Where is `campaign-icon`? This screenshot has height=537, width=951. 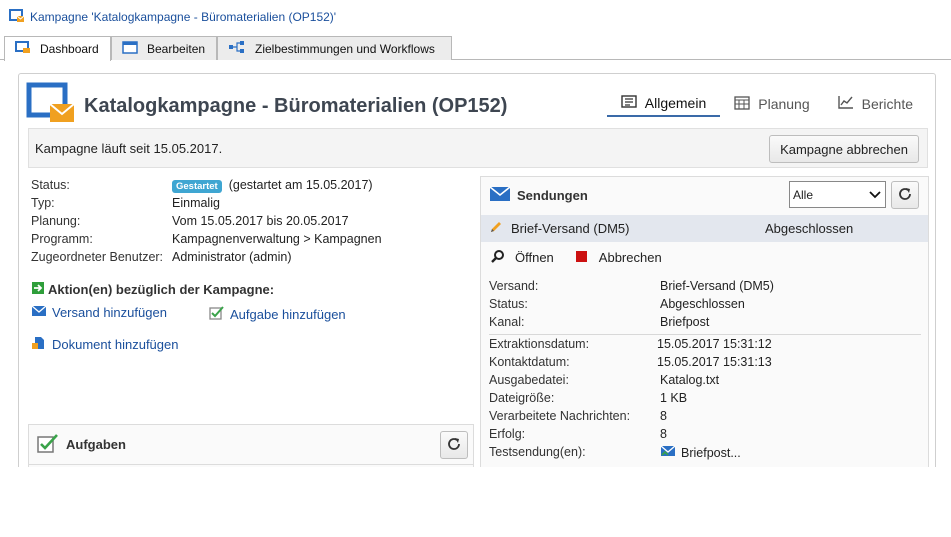 campaign-icon is located at coordinates (17, 17).